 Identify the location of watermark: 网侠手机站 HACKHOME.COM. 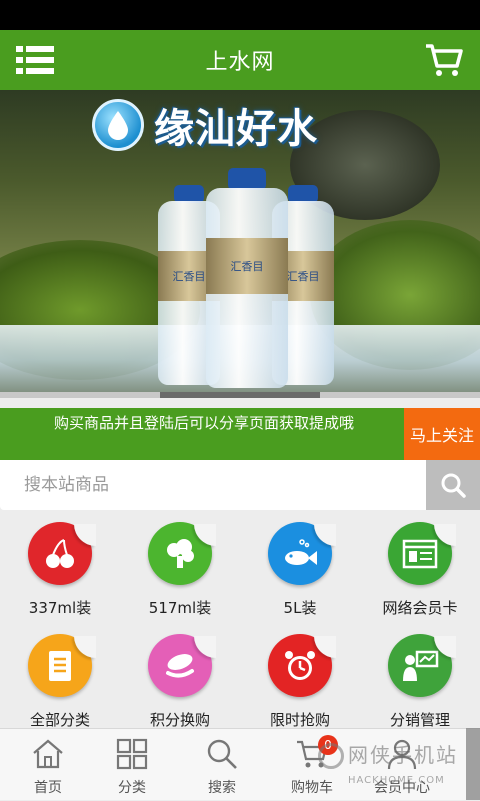
(398, 765).